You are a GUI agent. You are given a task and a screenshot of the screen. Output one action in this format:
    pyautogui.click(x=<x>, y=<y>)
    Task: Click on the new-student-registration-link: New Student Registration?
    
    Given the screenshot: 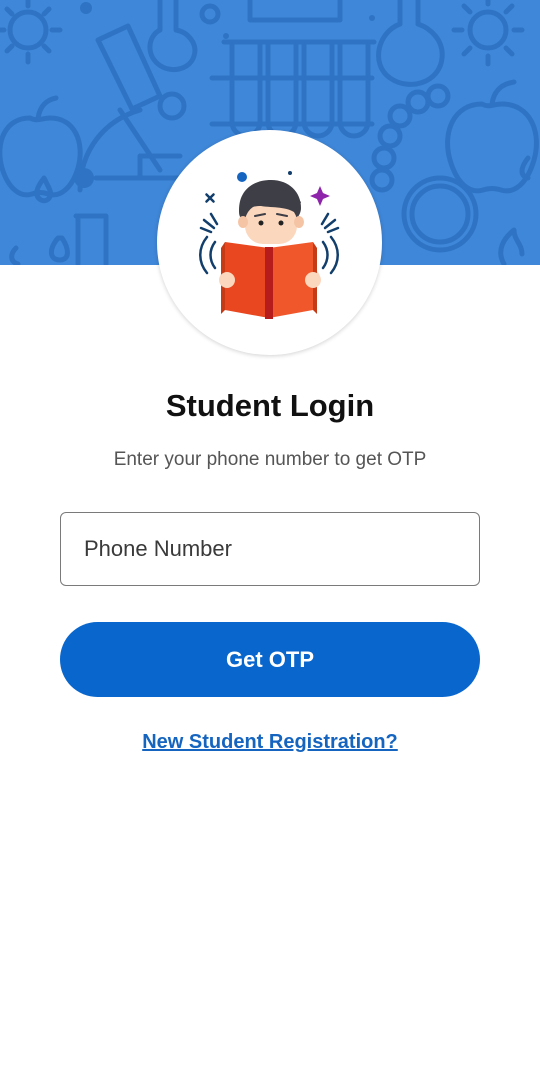 What is the action you would take?
    pyautogui.click(x=270, y=742)
    